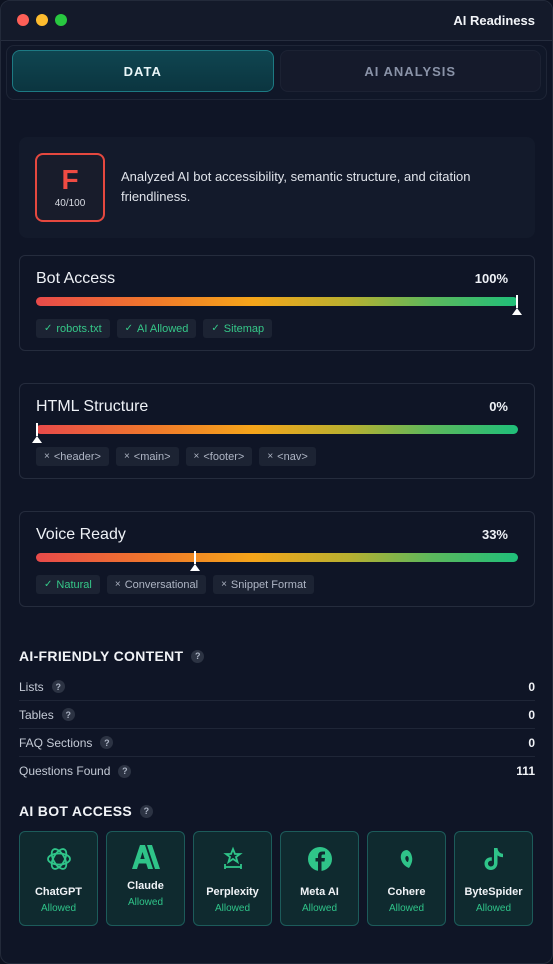 This screenshot has width=553, height=964. What do you see at coordinates (494, 20) in the screenshot?
I see `window-title: AI Readiness` at bounding box center [494, 20].